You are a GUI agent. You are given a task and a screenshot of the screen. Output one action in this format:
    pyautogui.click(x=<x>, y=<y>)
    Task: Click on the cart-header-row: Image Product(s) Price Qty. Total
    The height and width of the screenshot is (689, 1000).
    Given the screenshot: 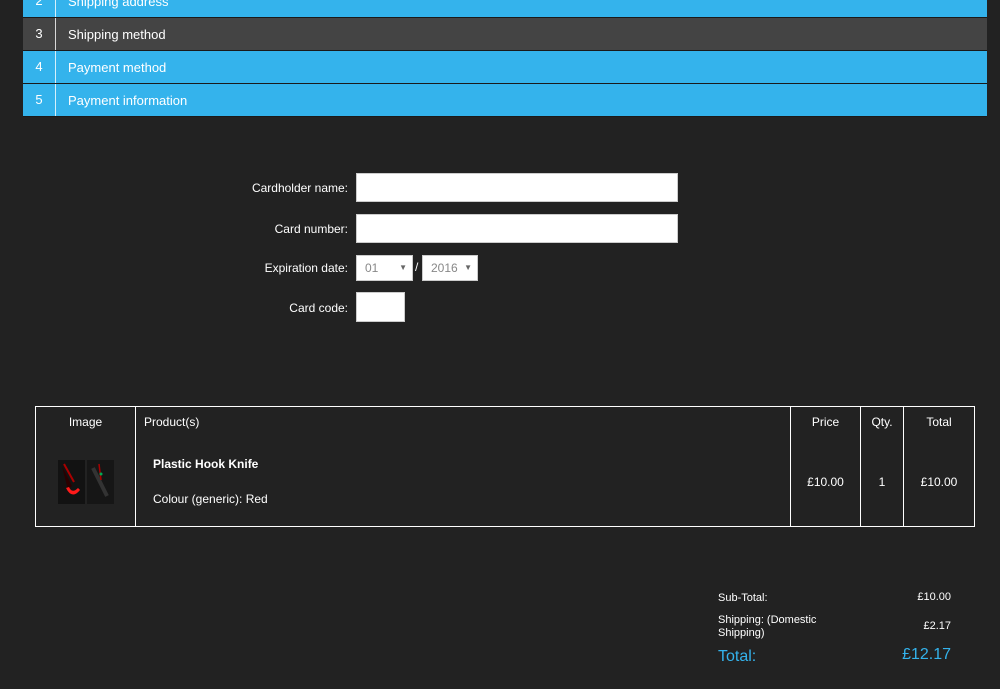 What is the action you would take?
    pyautogui.click(x=505, y=421)
    